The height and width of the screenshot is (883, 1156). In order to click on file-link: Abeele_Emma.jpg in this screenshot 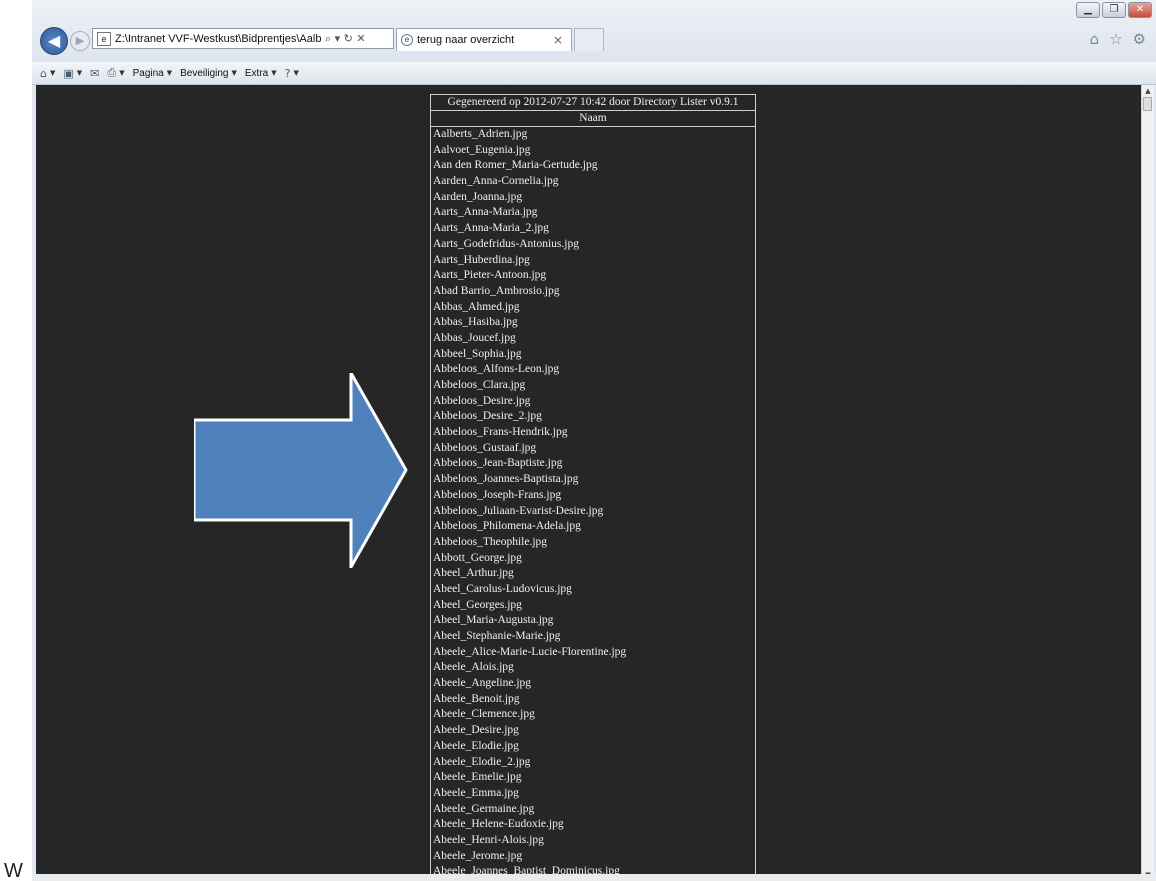, I will do `click(594, 794)`.